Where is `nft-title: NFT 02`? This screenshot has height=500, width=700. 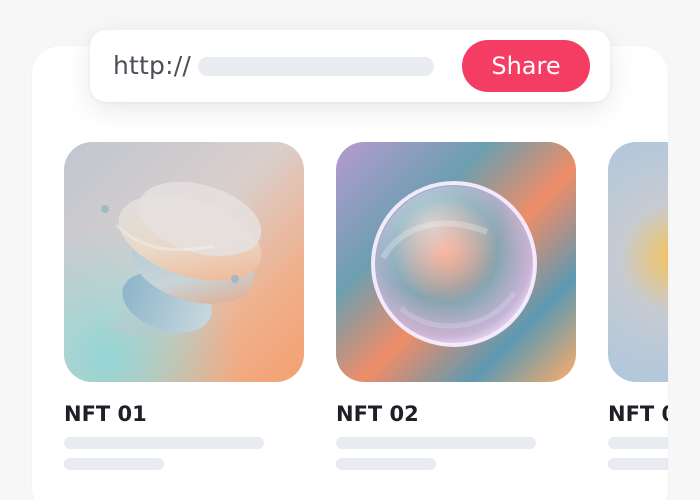
nft-title: NFT 02 is located at coordinates (377, 414).